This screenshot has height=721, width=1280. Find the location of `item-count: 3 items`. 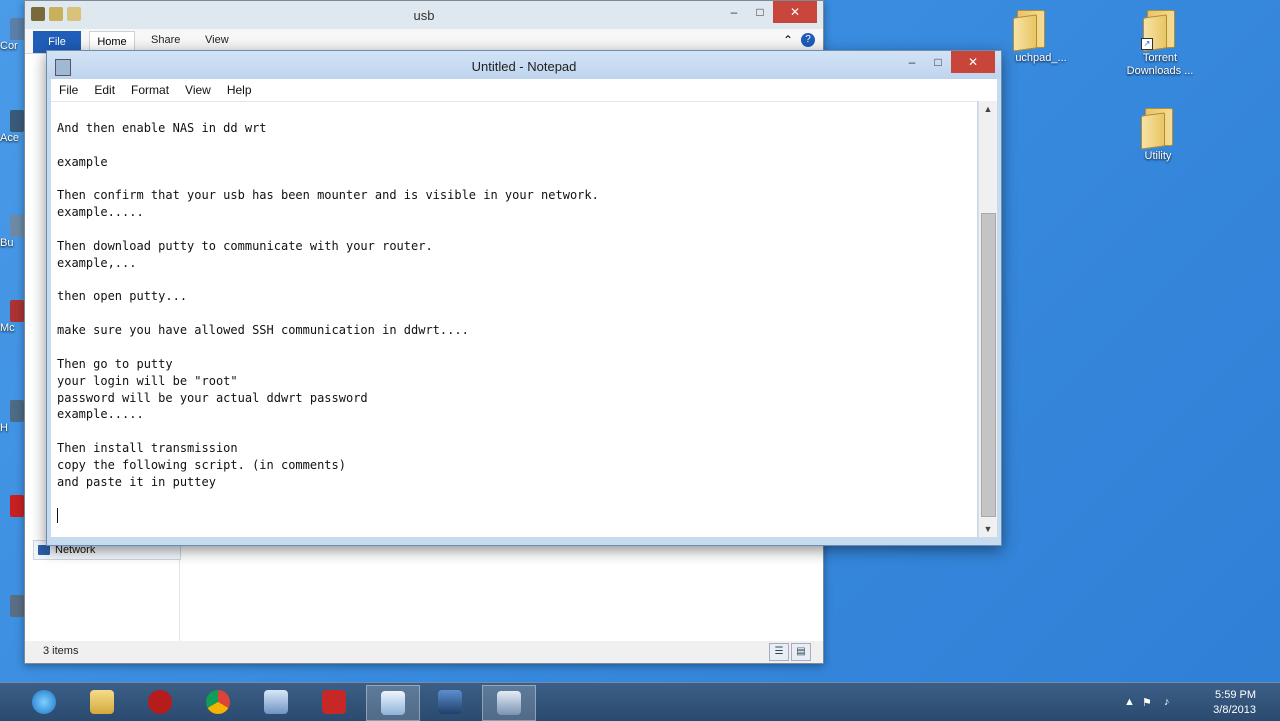

item-count: 3 items is located at coordinates (61, 651).